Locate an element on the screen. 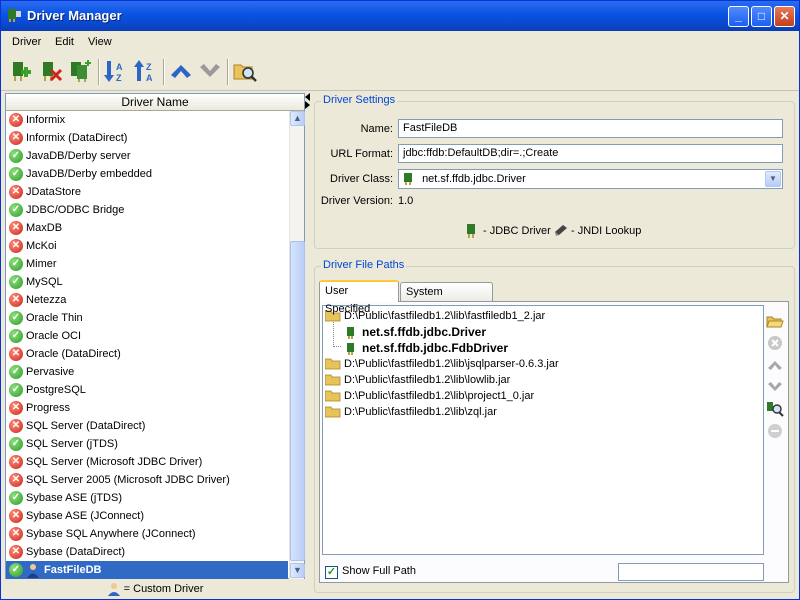  remove-icon is located at coordinates (775, 343).